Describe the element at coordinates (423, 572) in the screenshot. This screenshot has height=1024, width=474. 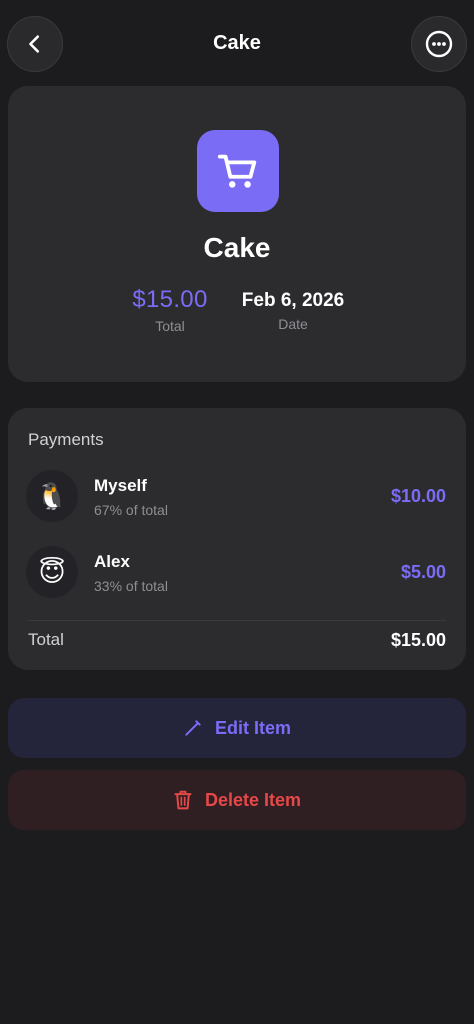
I see `payer-amount: $5.00` at that location.